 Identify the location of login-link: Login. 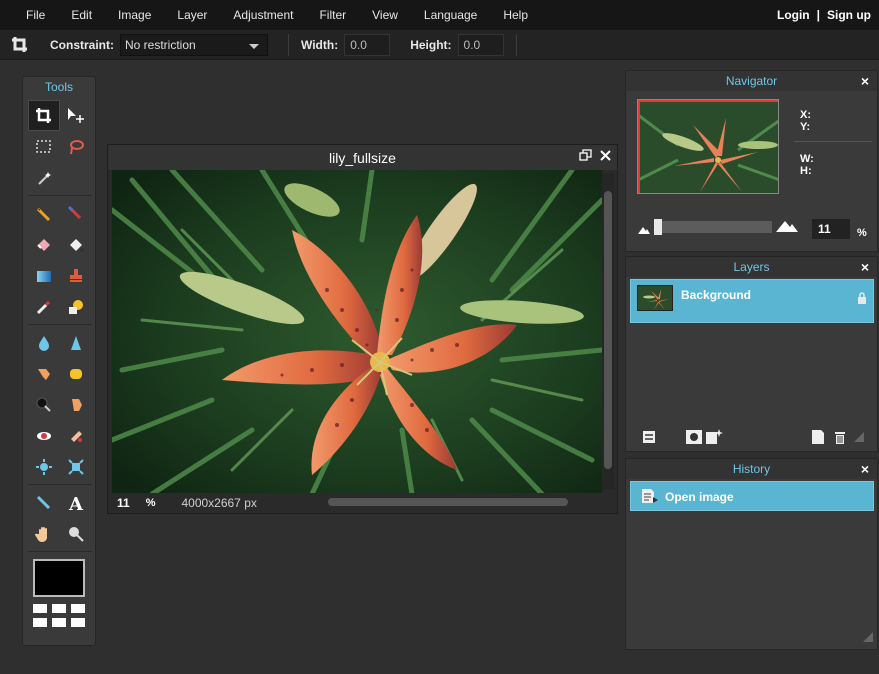
(793, 15).